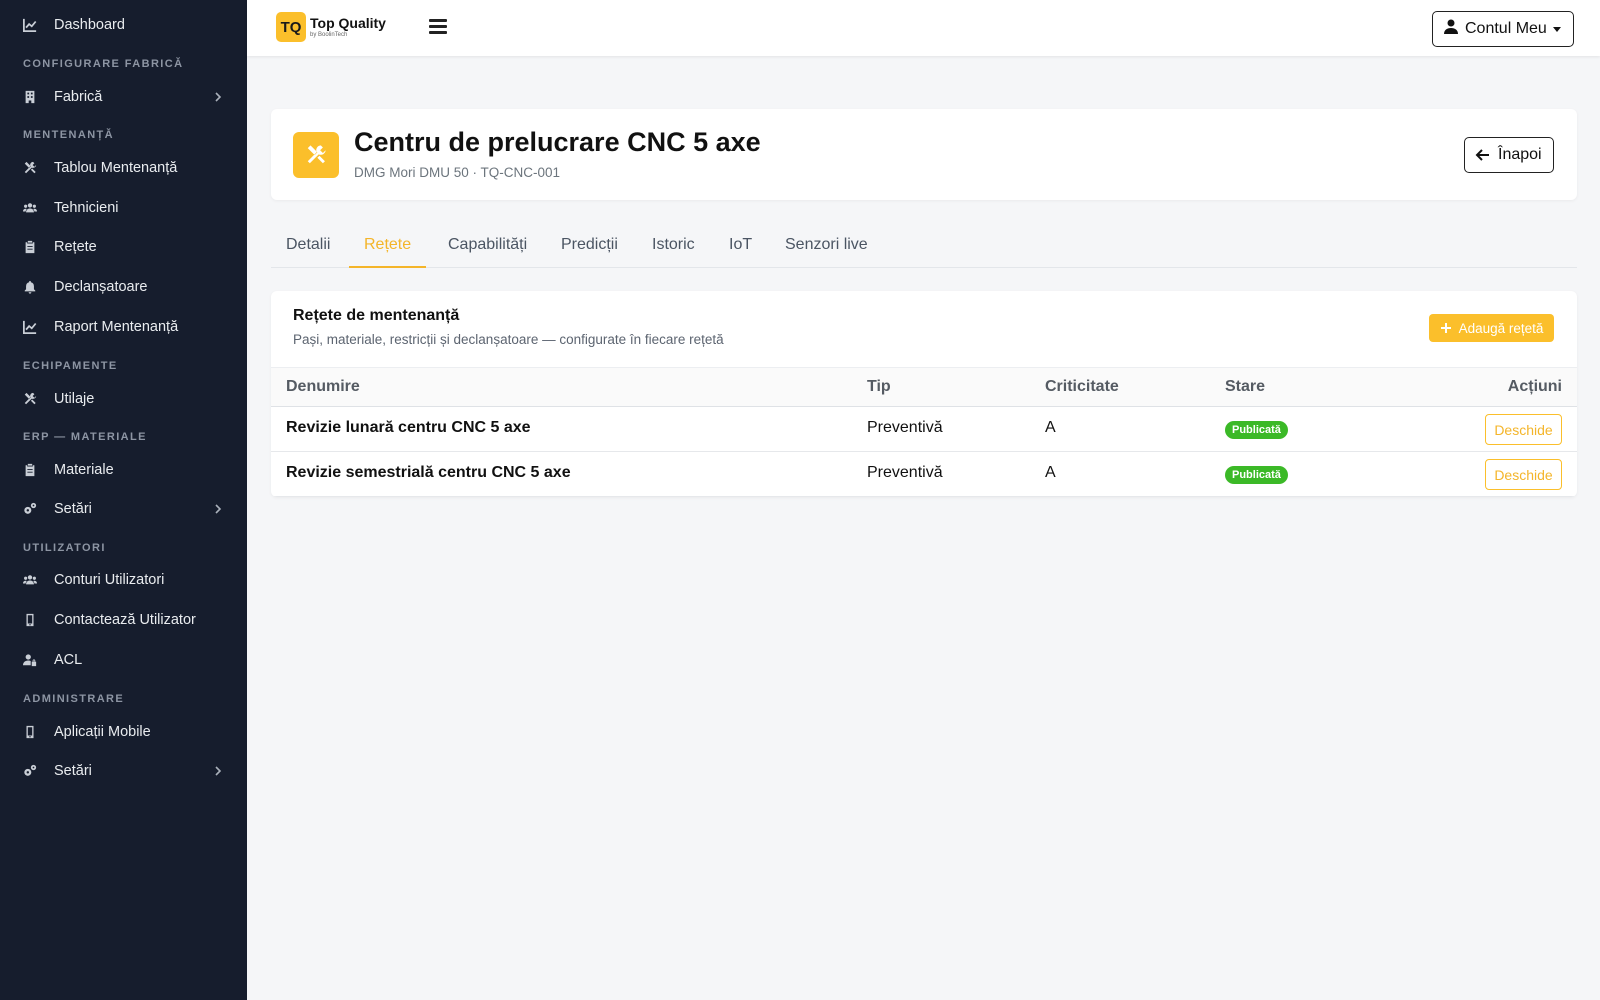  Describe the element at coordinates (84, 470) in the screenshot. I see `sidebar-item-label: Materiale` at that location.